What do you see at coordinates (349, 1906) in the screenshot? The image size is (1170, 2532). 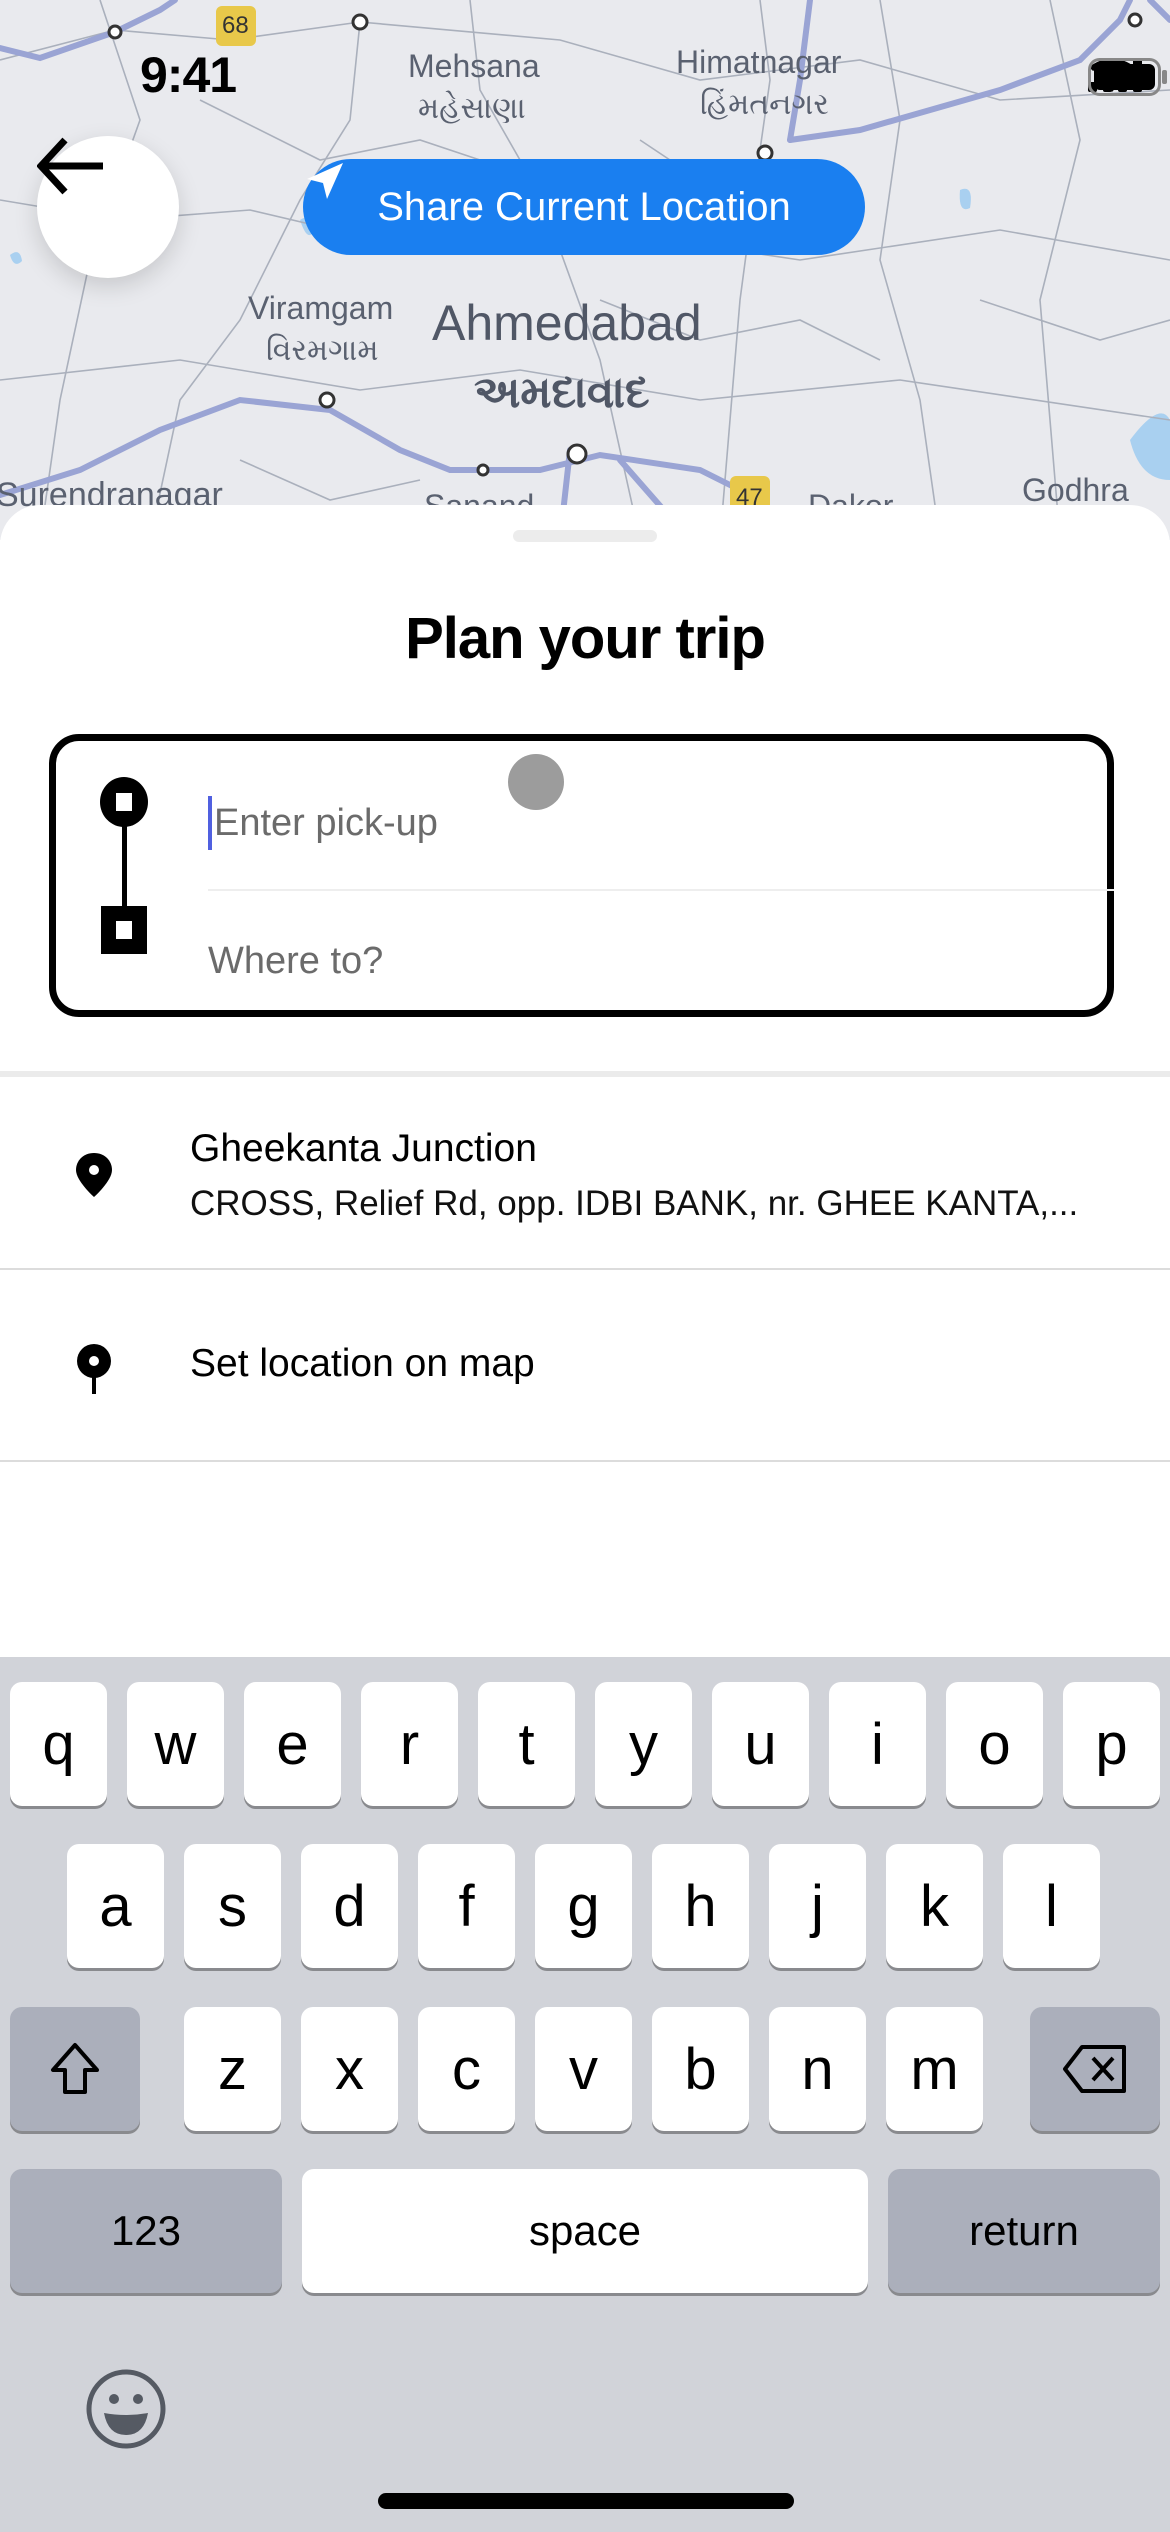 I see `key-d: d` at bounding box center [349, 1906].